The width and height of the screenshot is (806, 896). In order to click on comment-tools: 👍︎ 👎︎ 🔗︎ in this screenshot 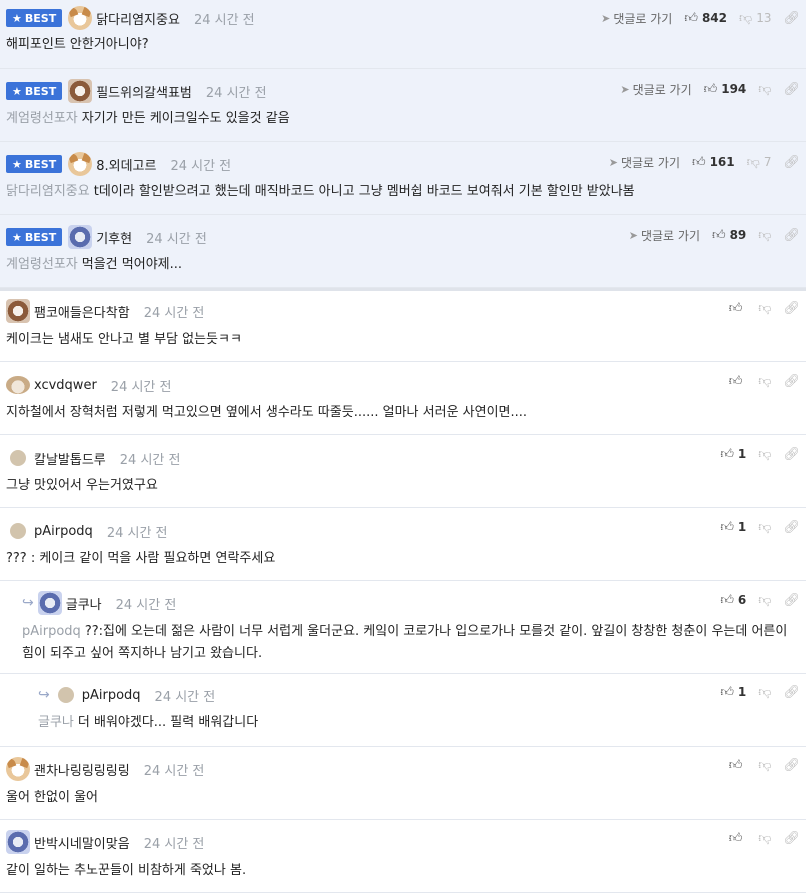, I will do `click(764, 765)`.